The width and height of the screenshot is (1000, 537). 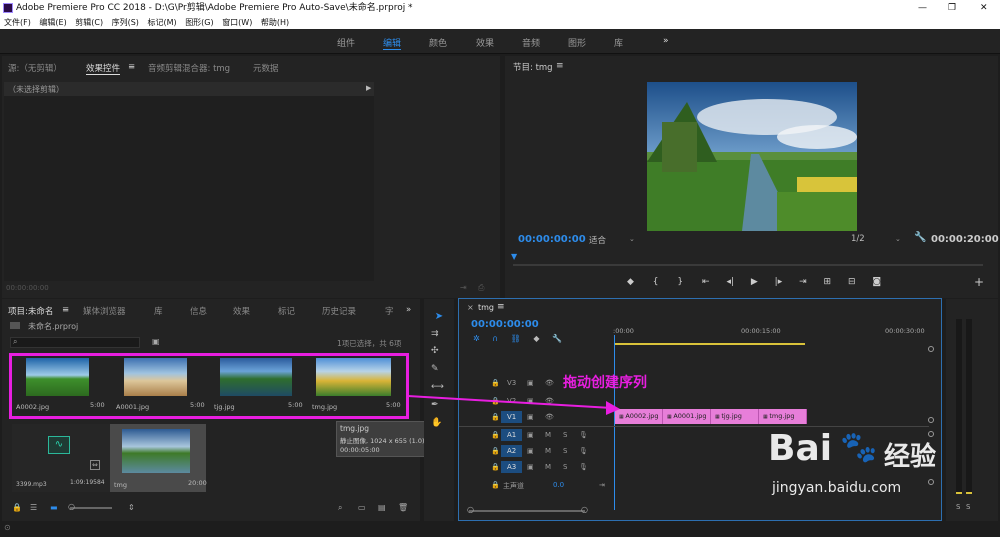 I want to click on work-area-bar, so click(x=710, y=344).